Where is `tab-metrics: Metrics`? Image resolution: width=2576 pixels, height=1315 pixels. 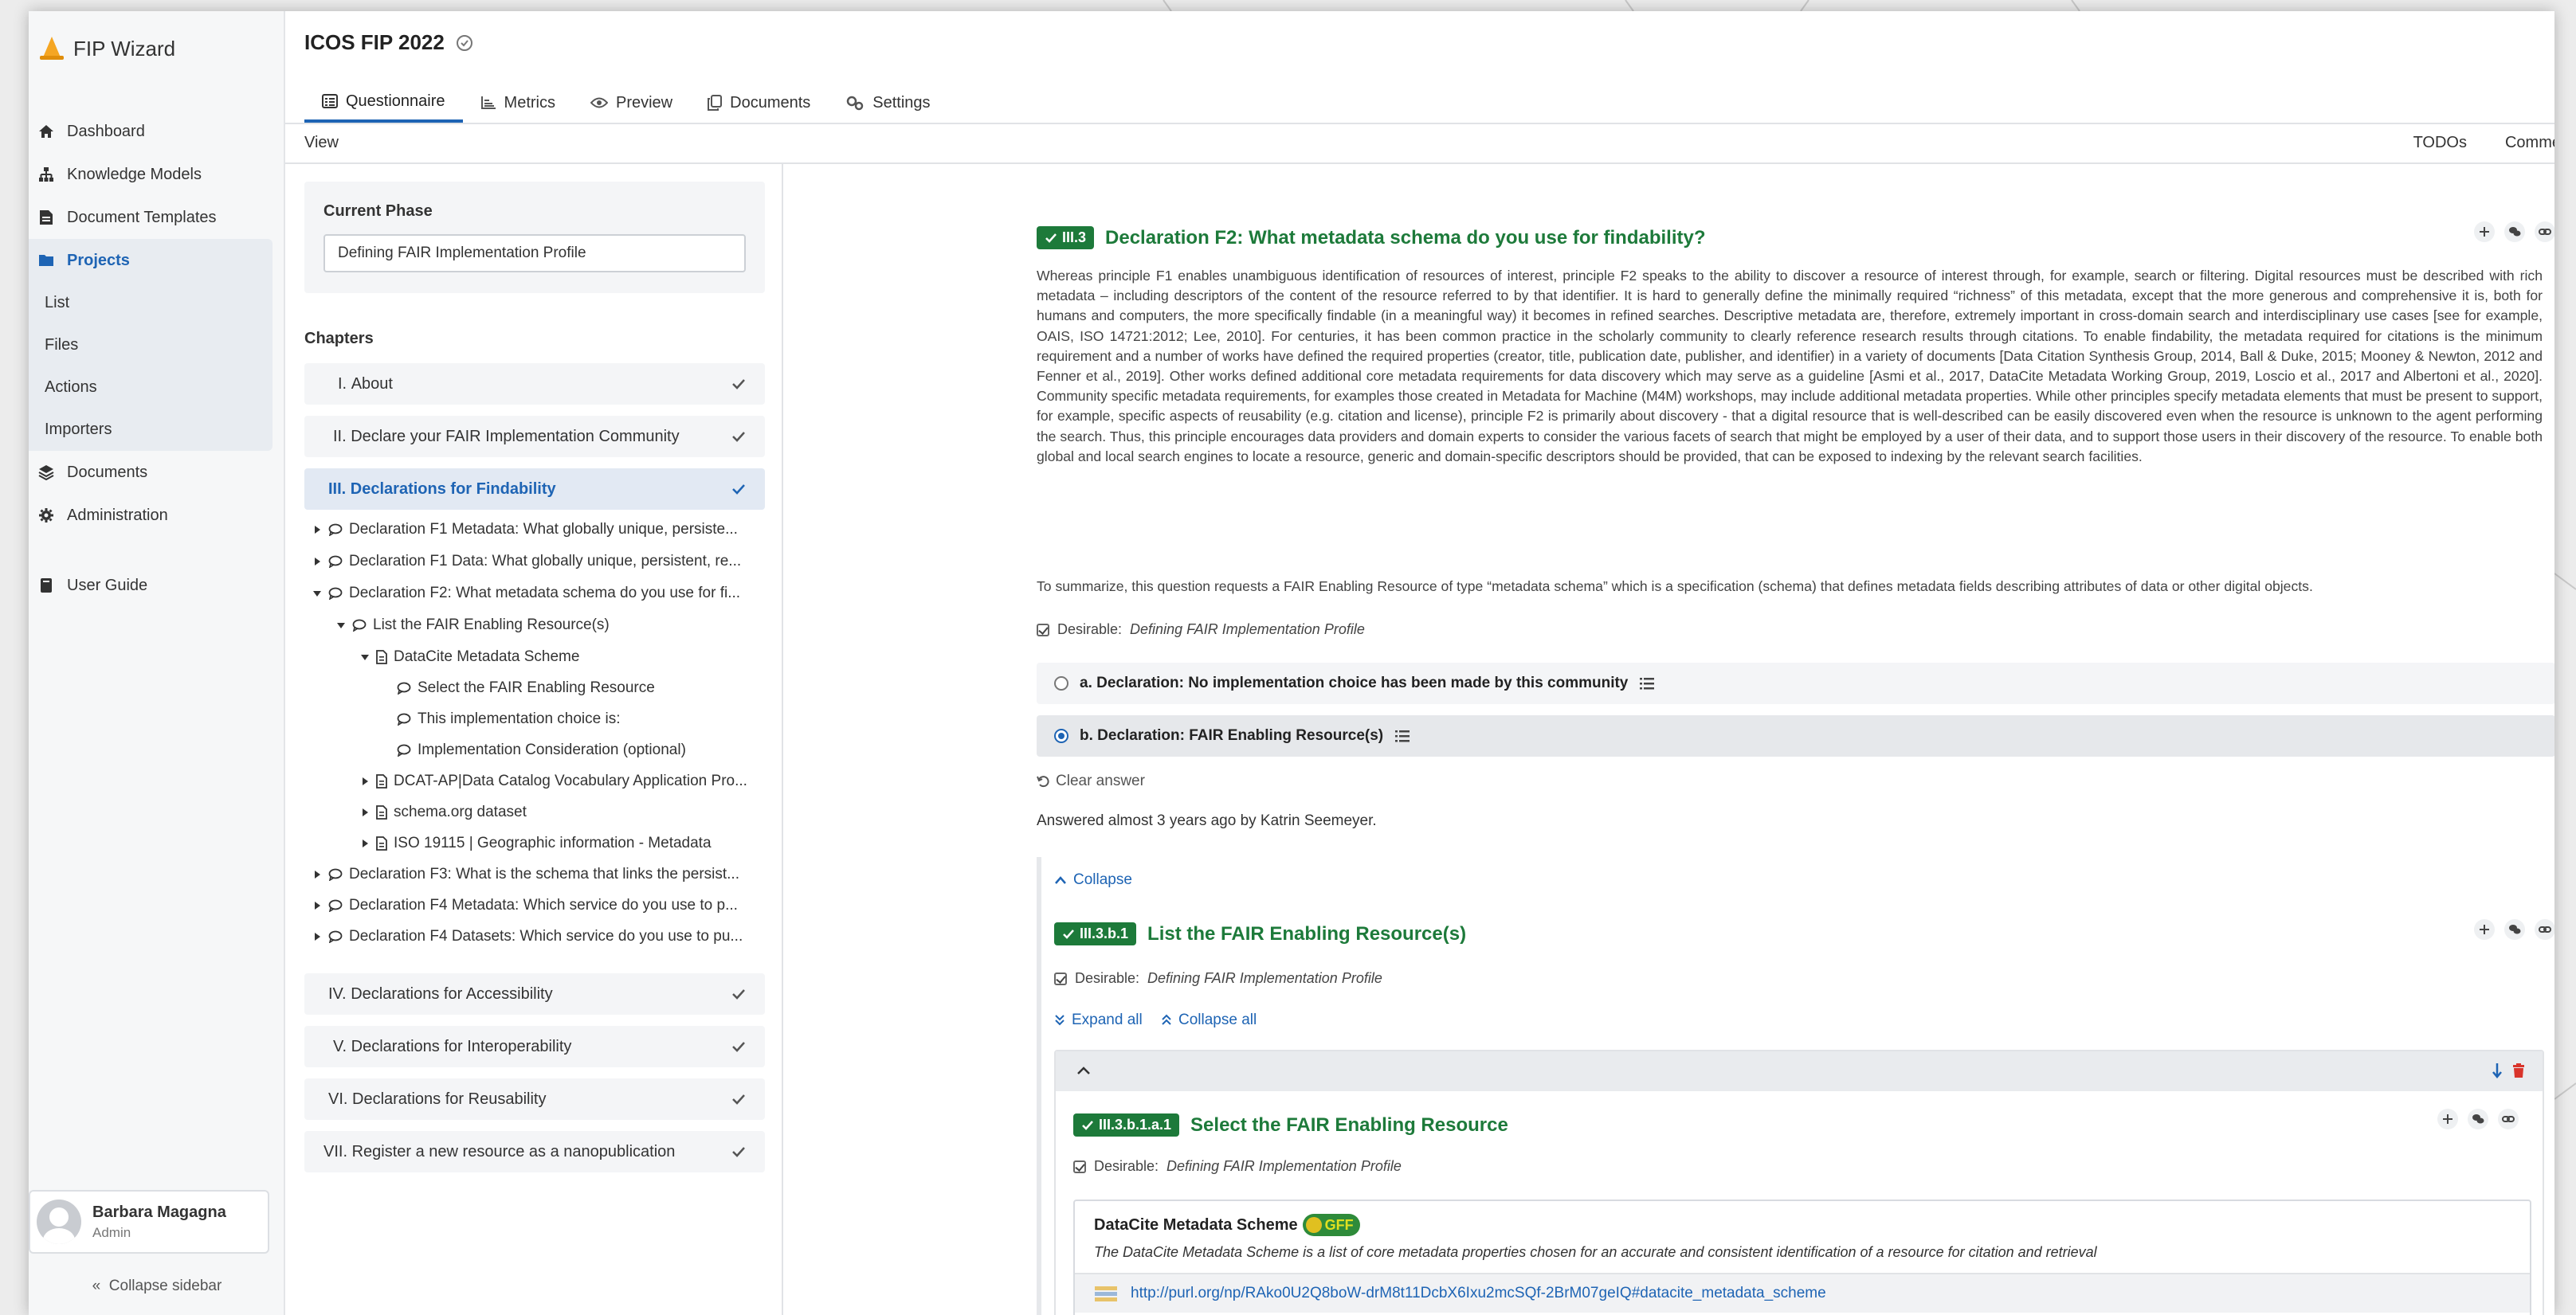
tab-metrics: Metrics is located at coordinates (518, 103).